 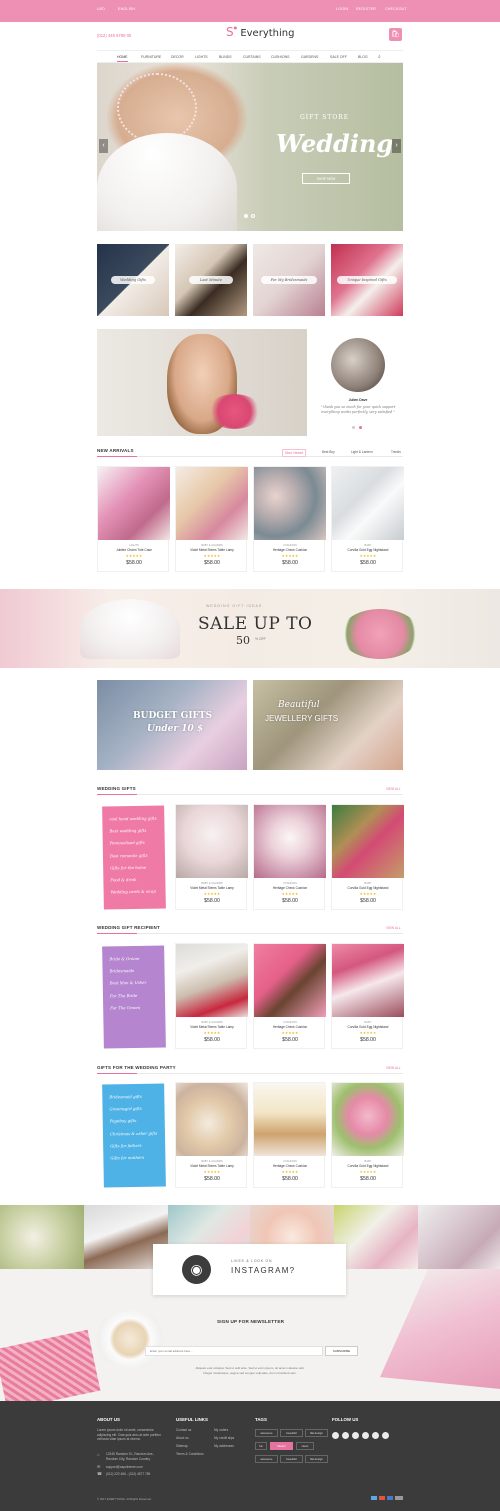 I want to click on category-tile-unique-gifts: Unique Inspired Gifts, so click(x=367, y=280).